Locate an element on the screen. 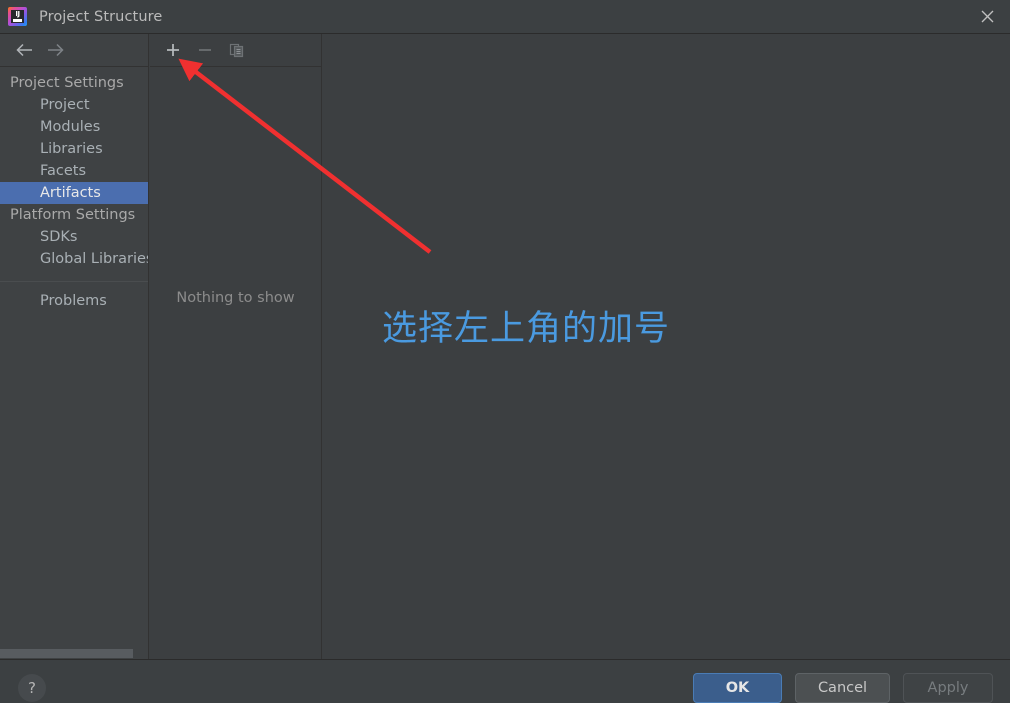 The height and width of the screenshot is (703, 1010). sidebar-item-problems: Problems is located at coordinates (74, 301).